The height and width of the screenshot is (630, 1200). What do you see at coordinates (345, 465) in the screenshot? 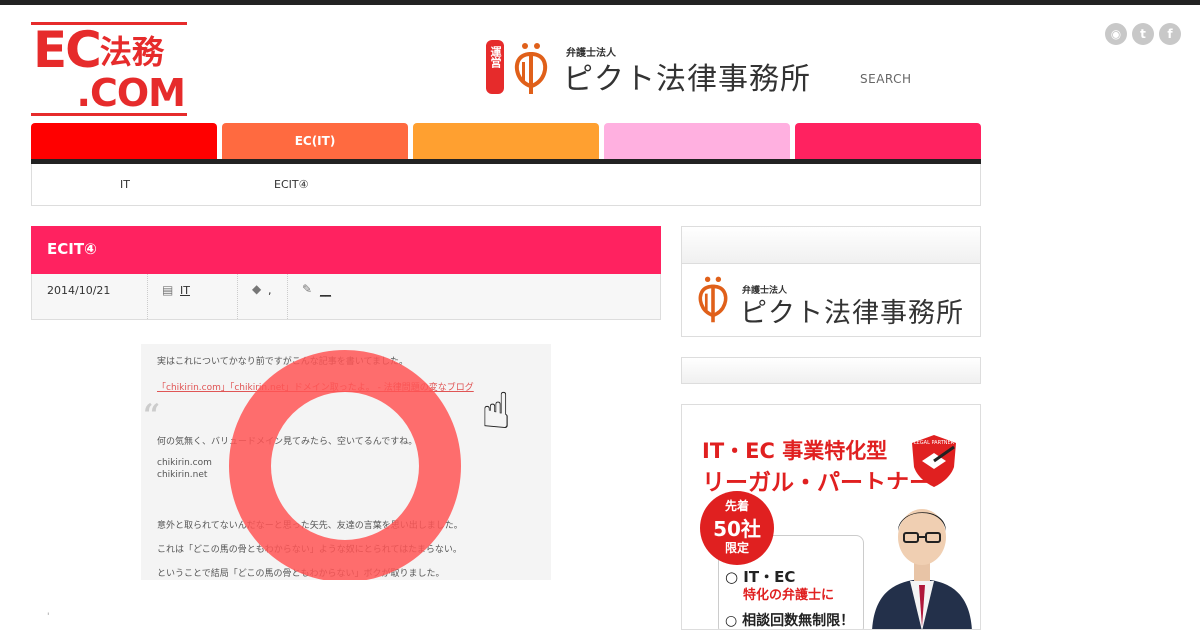
I see `red-ring-highlight` at bounding box center [345, 465].